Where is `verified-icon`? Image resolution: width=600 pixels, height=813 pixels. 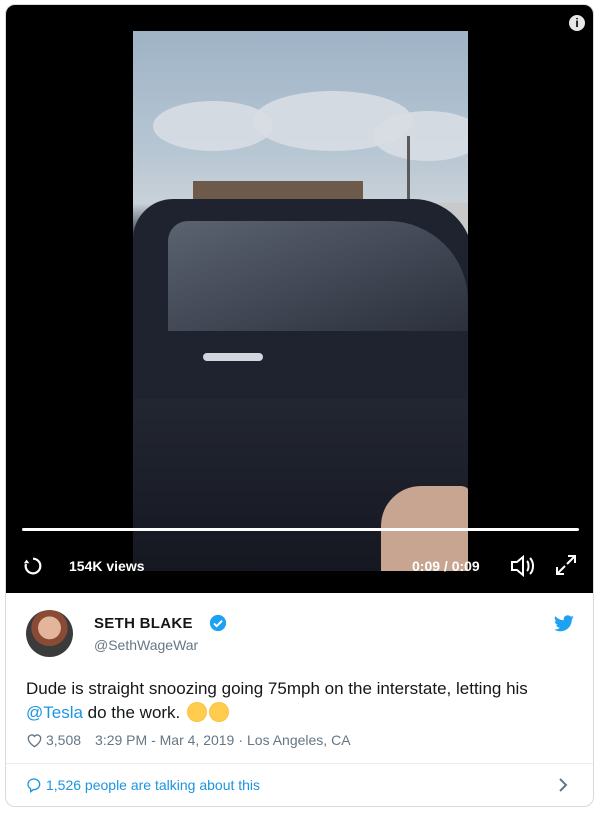
verified-icon is located at coordinates (218, 623).